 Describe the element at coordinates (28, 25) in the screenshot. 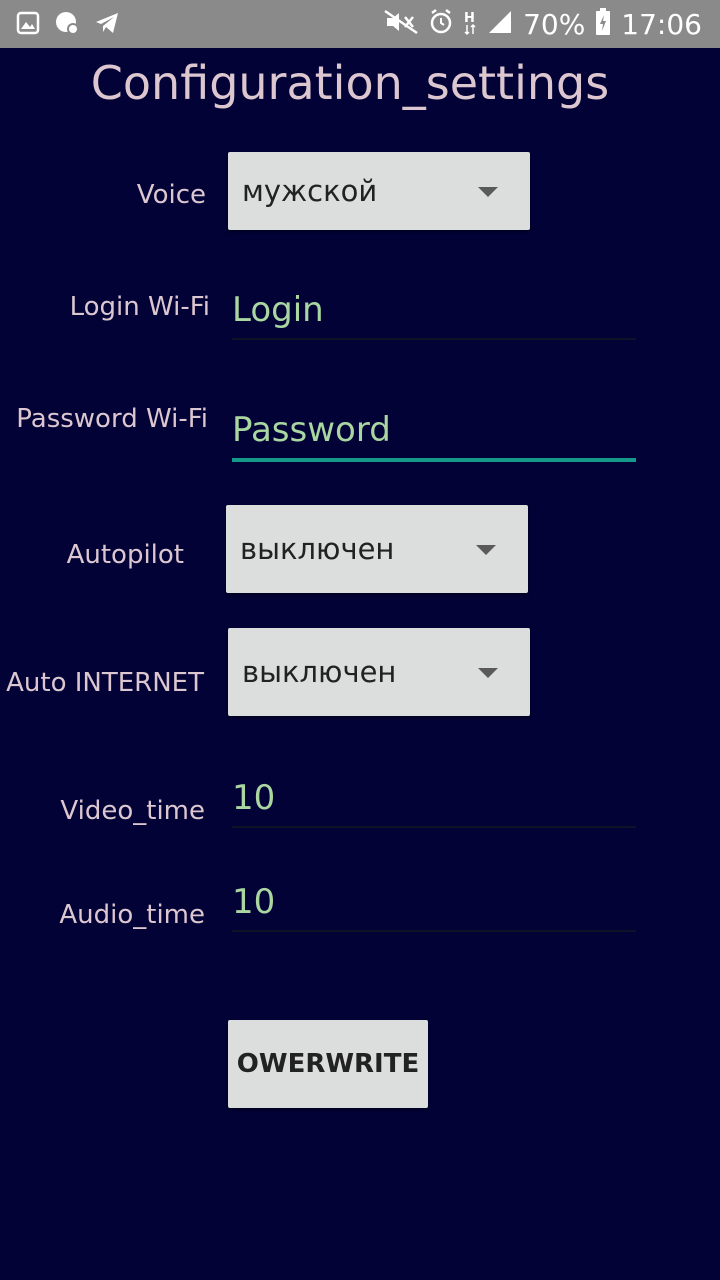

I see `gallery-icon` at that location.